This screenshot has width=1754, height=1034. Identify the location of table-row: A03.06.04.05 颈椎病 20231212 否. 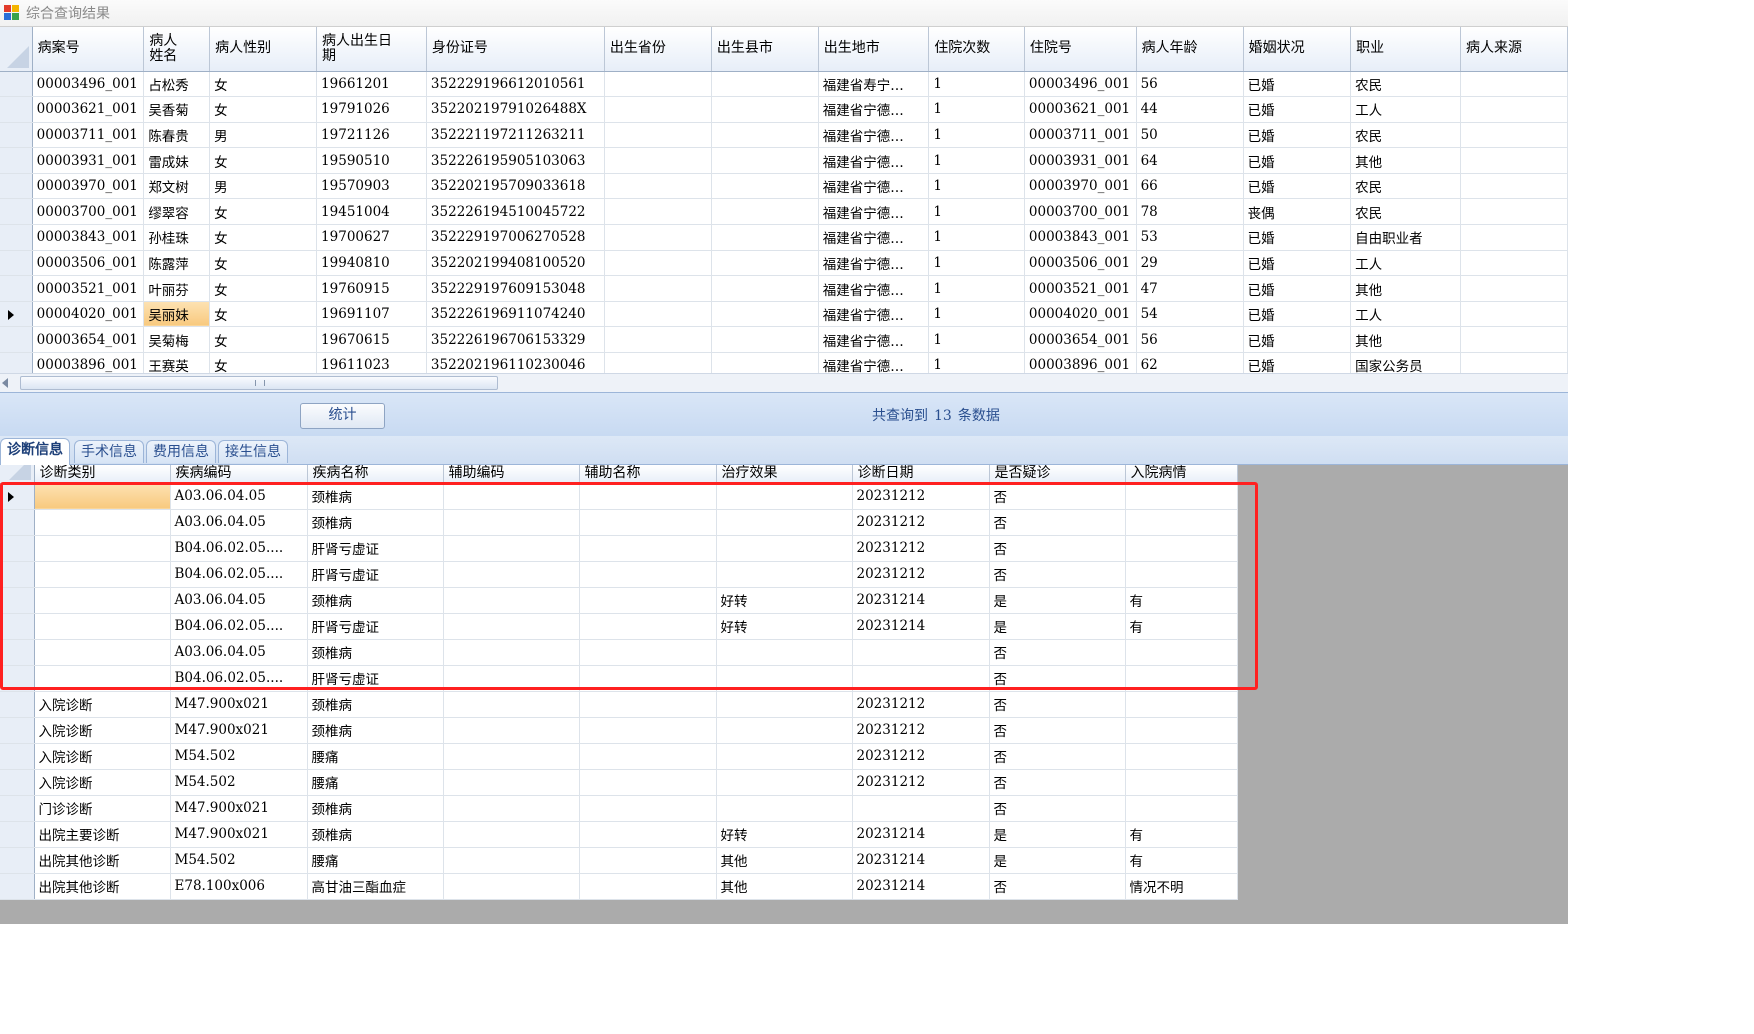
(619, 496).